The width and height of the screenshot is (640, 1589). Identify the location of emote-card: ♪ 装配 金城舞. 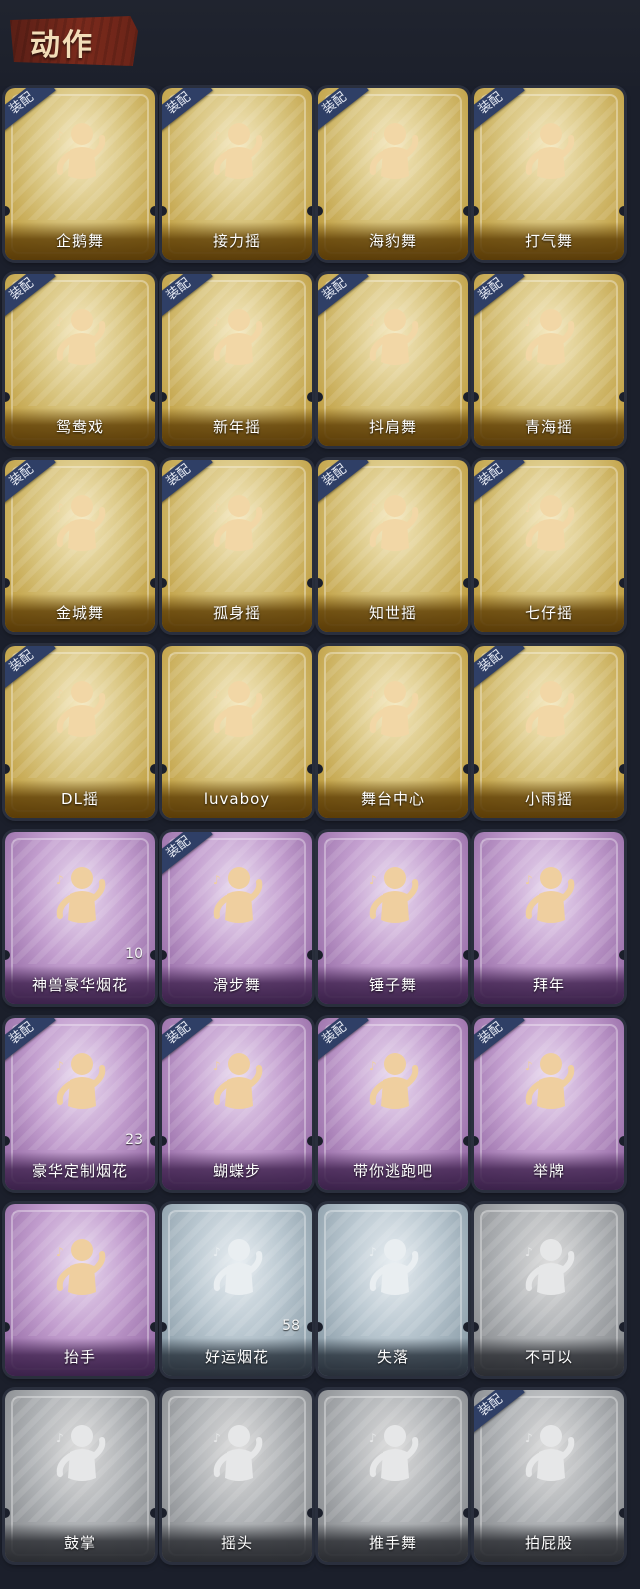
(80, 546).